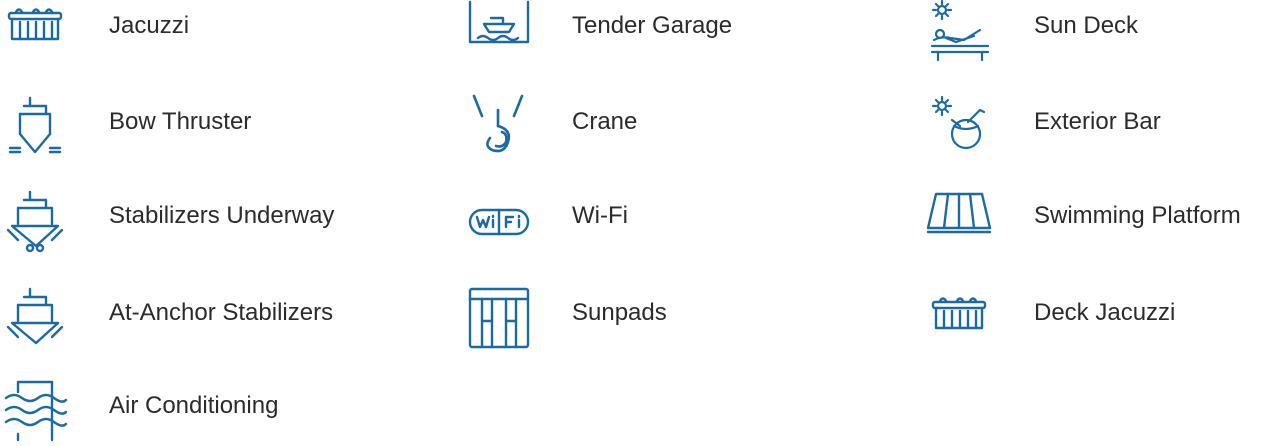 The image size is (1281, 446). What do you see at coordinates (194, 405) in the screenshot?
I see `amenity-label: Air Conditioning` at bounding box center [194, 405].